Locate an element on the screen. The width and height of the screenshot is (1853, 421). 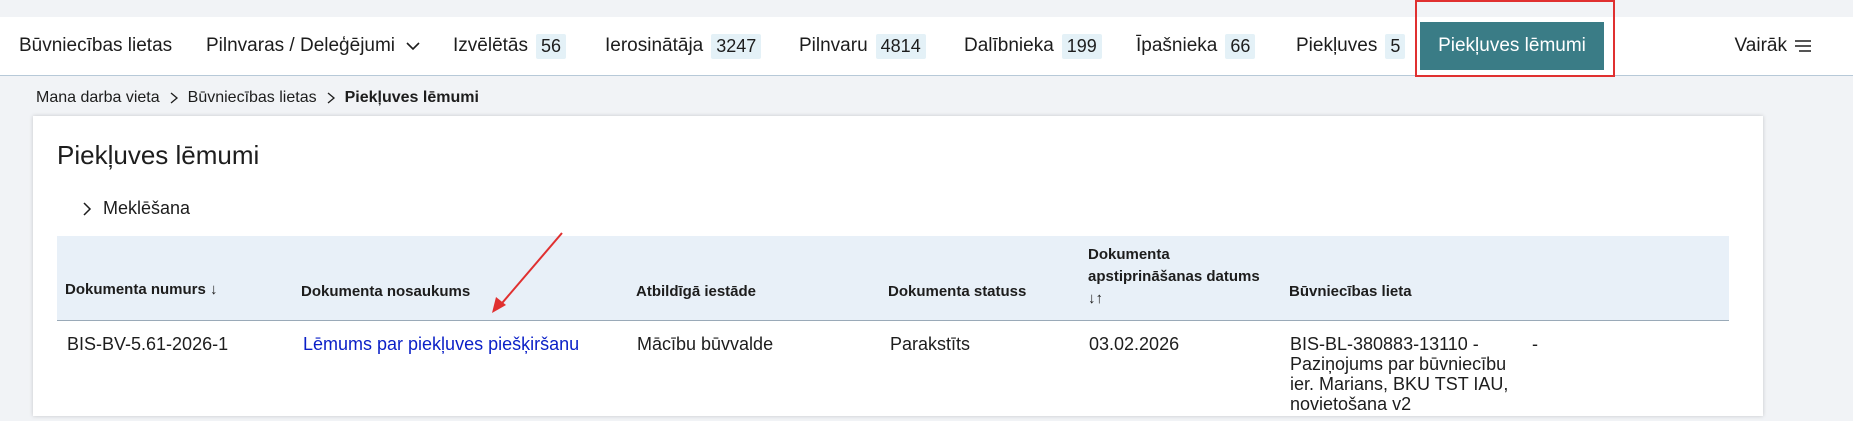
cell-extra: - is located at coordinates (1535, 344).